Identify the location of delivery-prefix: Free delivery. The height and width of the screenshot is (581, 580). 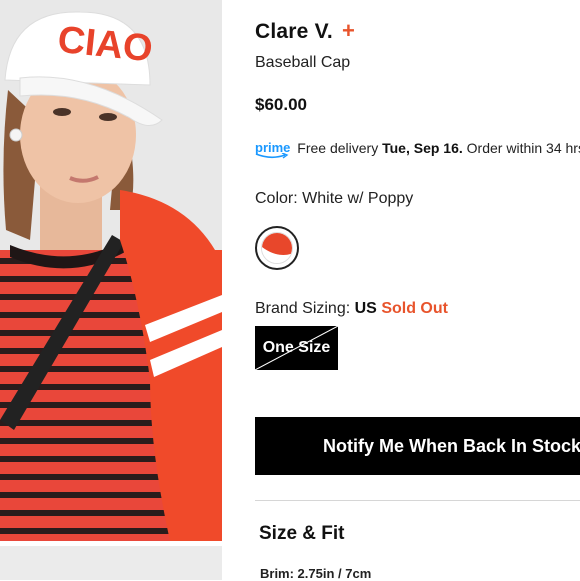
(338, 148).